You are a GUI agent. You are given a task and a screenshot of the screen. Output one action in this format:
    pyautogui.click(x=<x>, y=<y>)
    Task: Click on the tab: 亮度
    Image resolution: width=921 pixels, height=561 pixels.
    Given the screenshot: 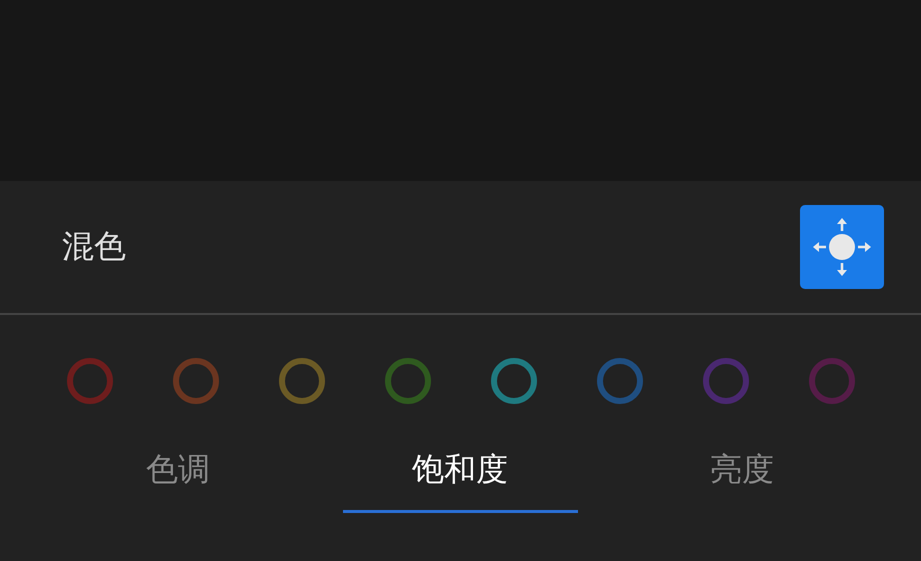 What is the action you would take?
    pyautogui.click(x=742, y=480)
    